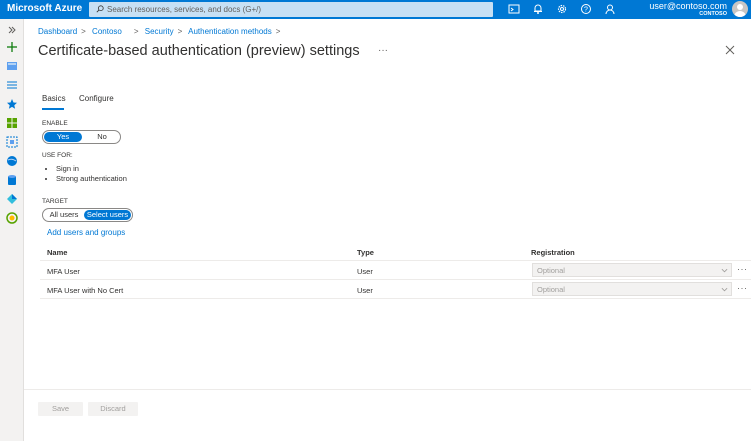 The width and height of the screenshot is (751, 441). I want to click on user-name-cell: MFA User with No Cert, so click(85, 290).